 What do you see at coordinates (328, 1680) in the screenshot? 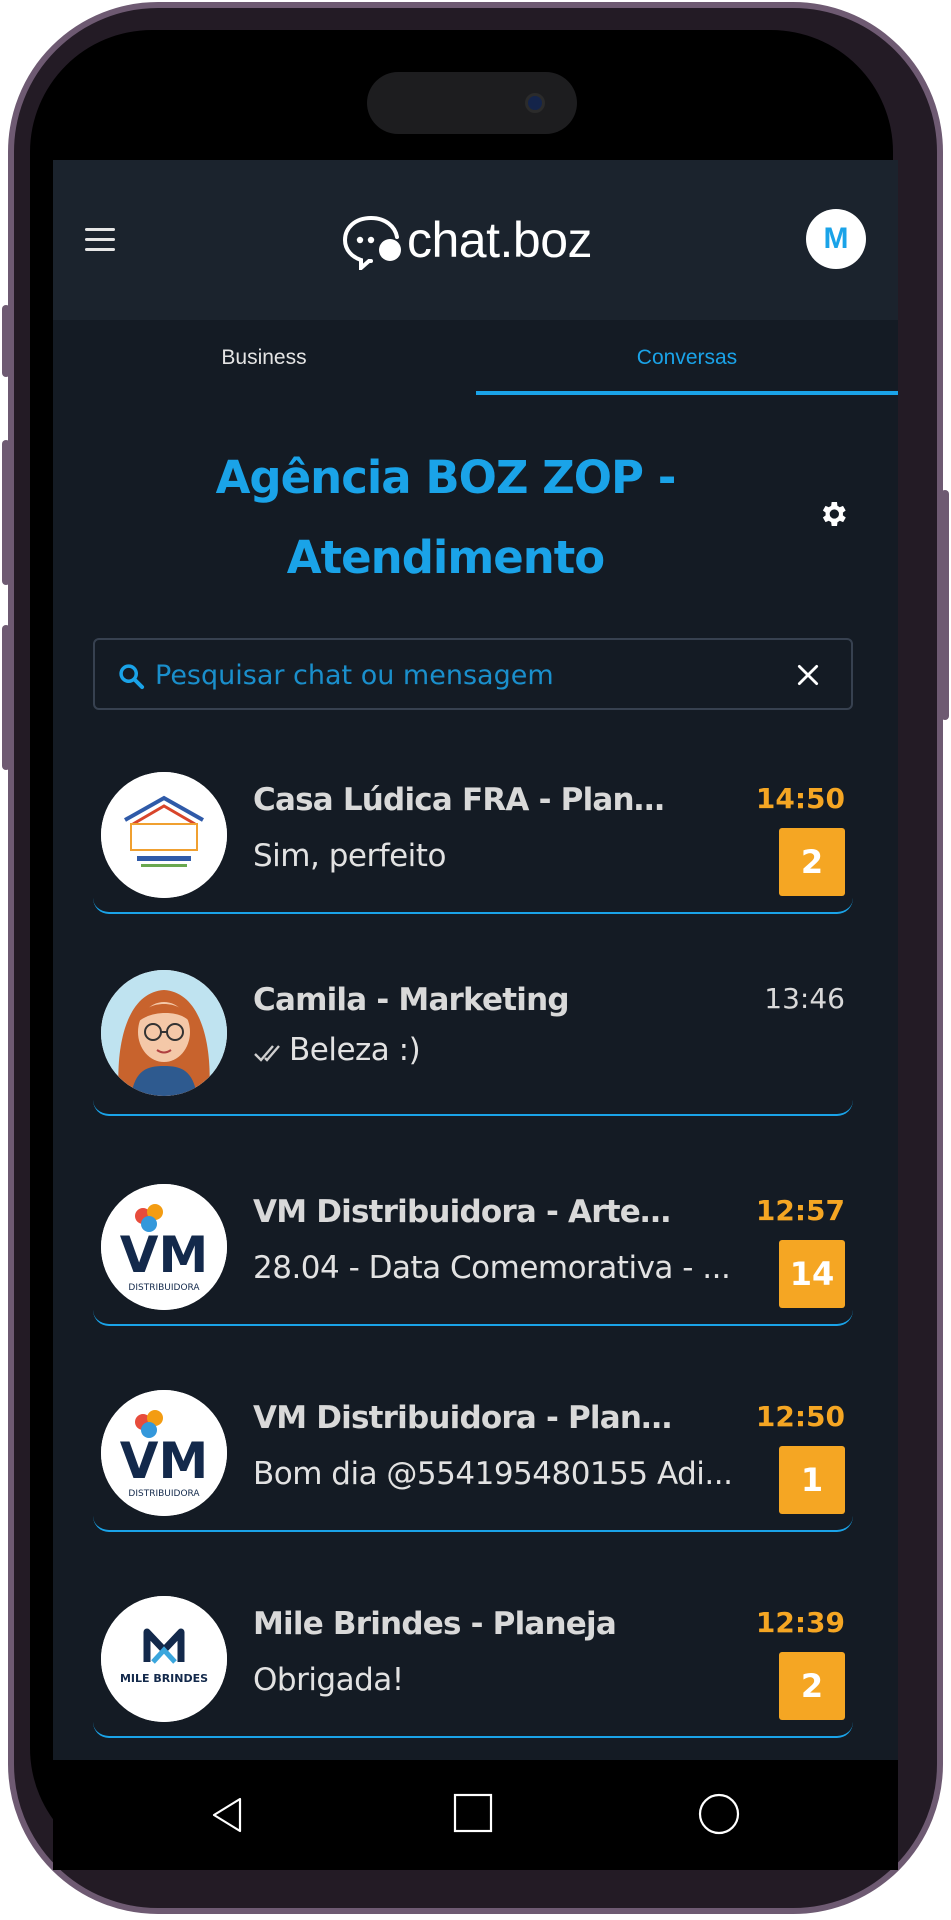
I see `chat-last-message: Obrigada!` at bounding box center [328, 1680].